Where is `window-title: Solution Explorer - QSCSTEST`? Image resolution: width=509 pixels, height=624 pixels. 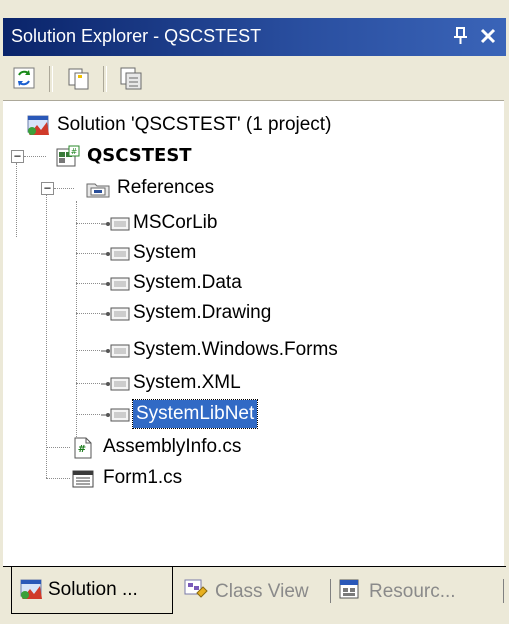 window-title: Solution Explorer - QSCSTEST is located at coordinates (136, 36).